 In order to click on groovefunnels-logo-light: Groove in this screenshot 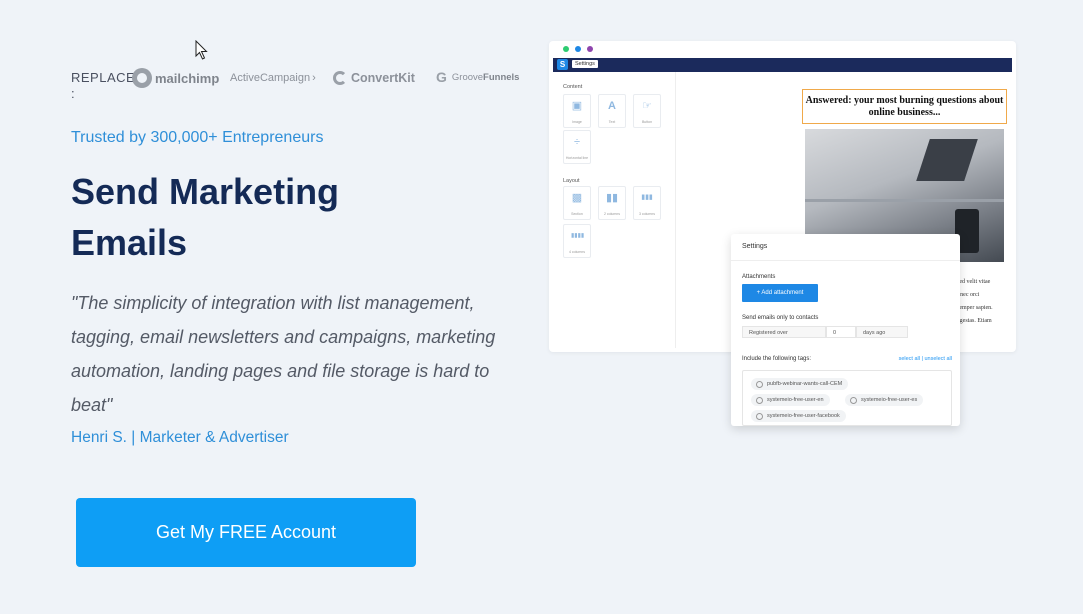, I will do `click(467, 77)`.